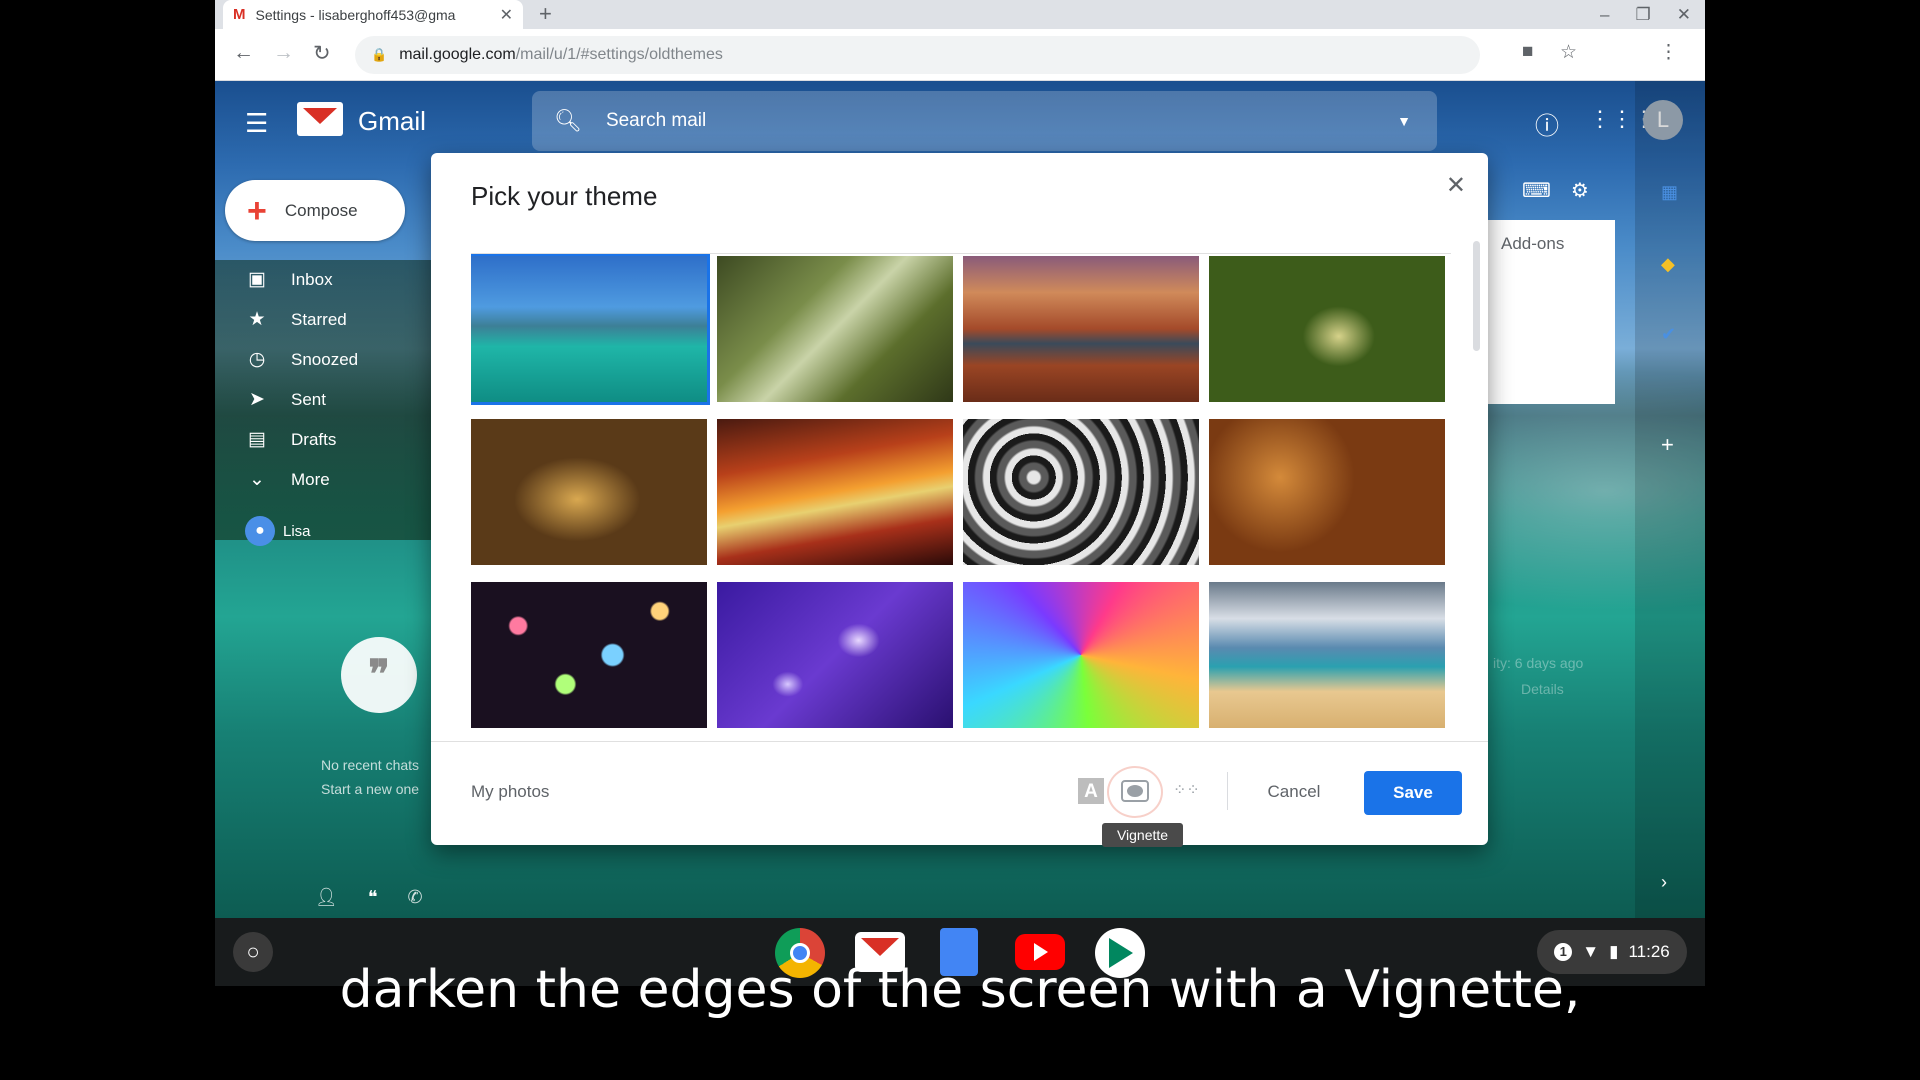 This screenshot has width=1920, height=1080. I want to click on keep-icon: ◆, so click(1668, 264).